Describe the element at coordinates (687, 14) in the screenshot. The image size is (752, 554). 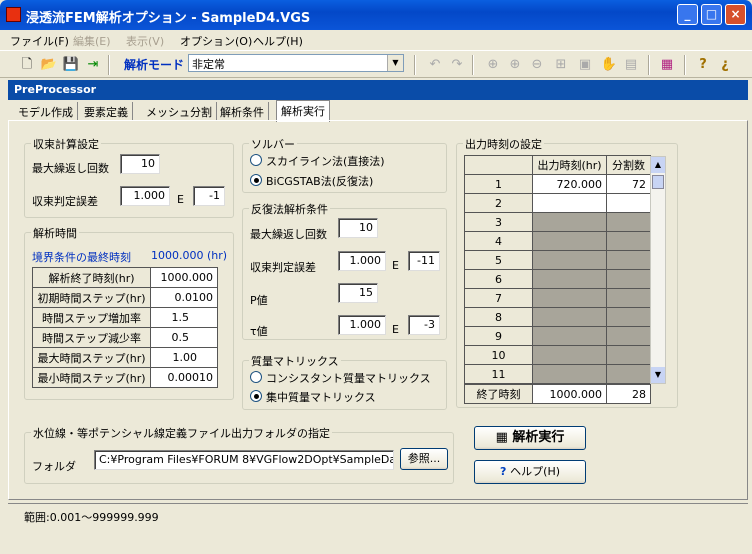
I see `minimize-button: _` at that location.